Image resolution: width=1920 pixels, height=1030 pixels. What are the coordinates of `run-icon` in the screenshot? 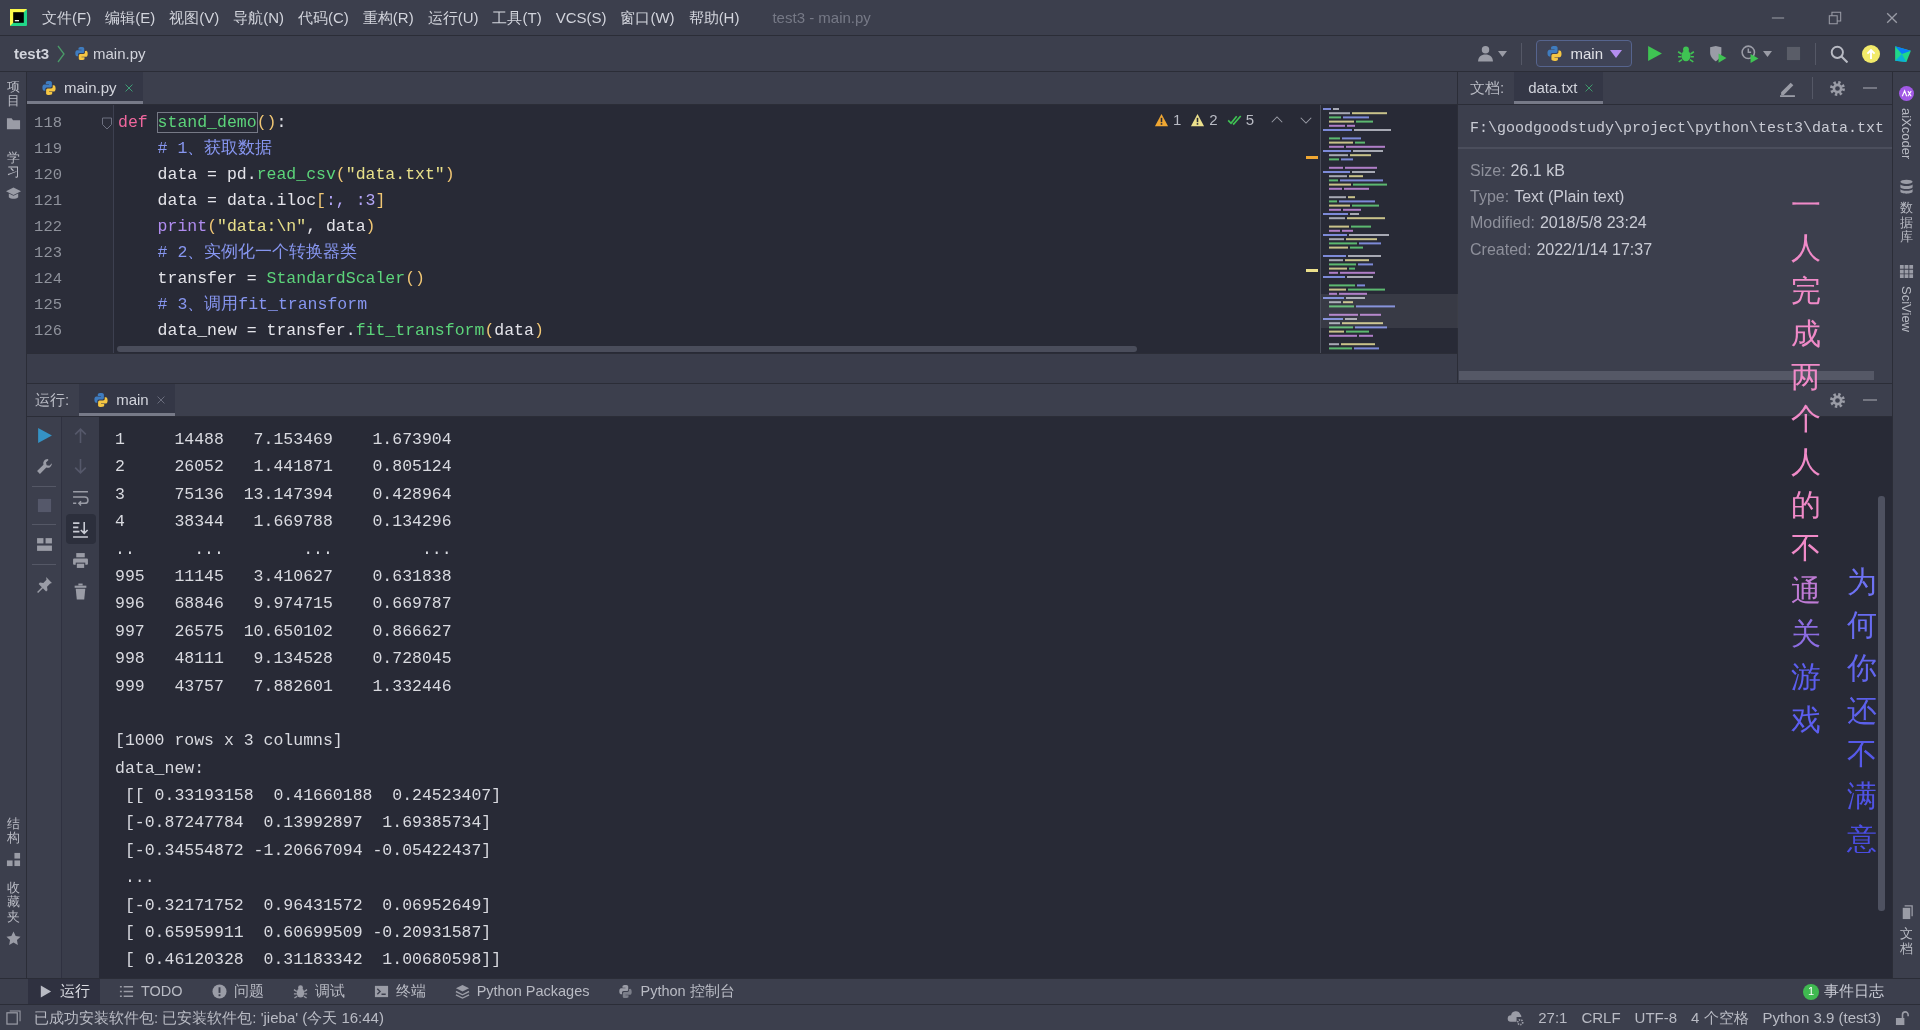 It's located at (1654, 53).